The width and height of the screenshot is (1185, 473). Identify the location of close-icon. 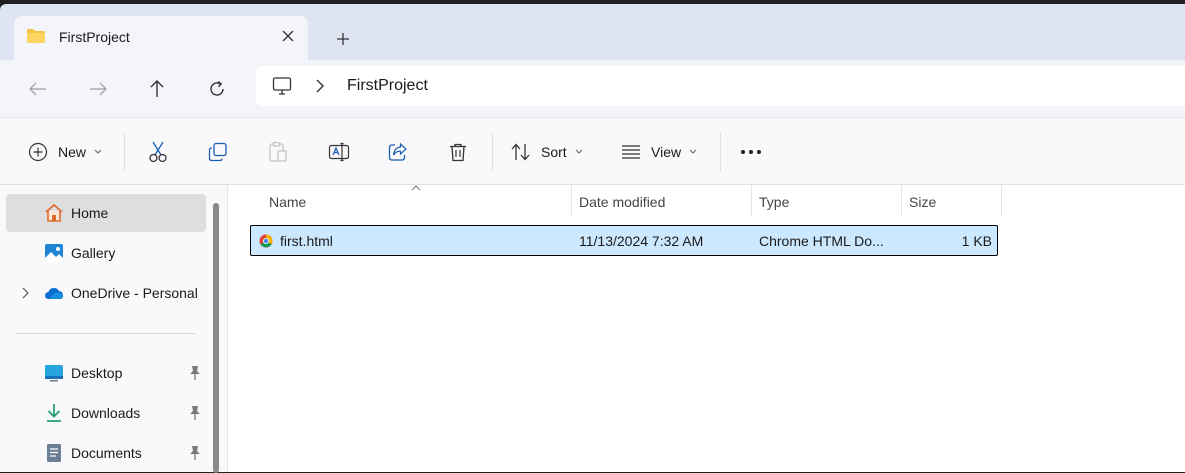
(288, 36).